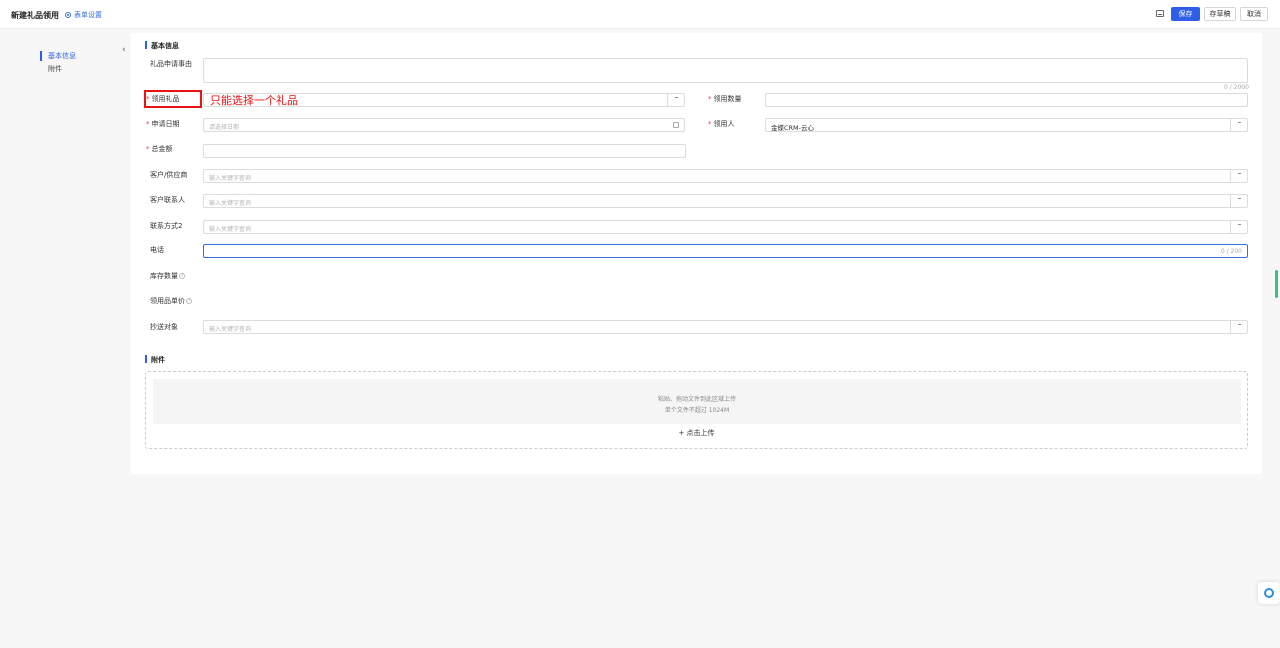  I want to click on calendar-icon, so click(676, 125).